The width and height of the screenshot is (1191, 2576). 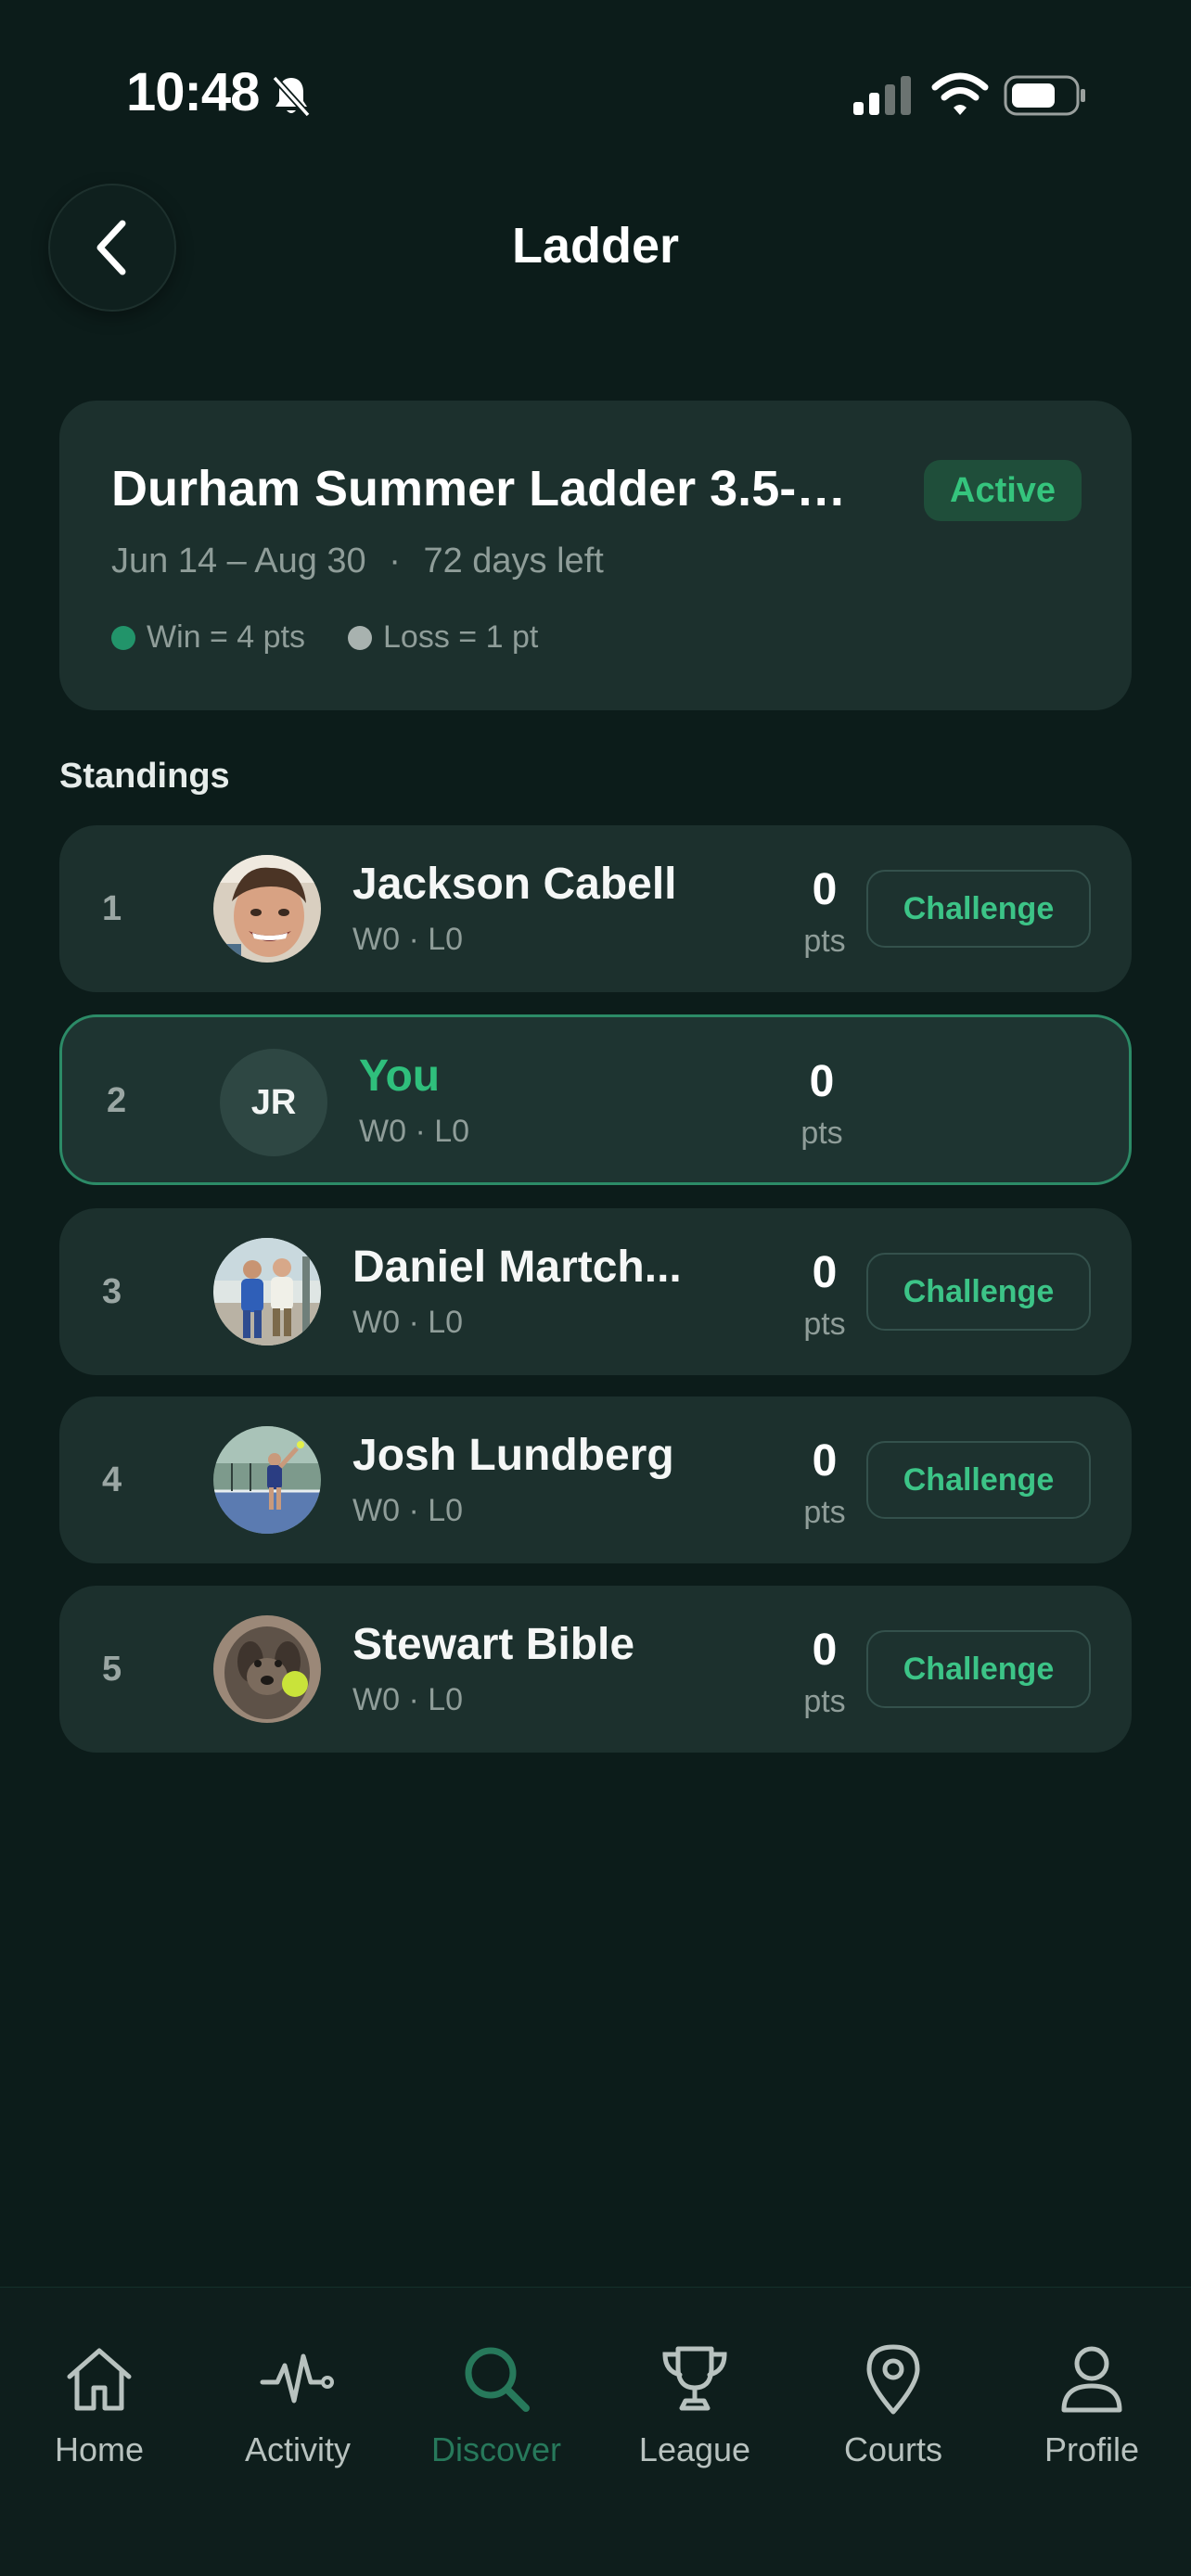 I want to click on cellular-signal-icon, so click(x=882, y=95).